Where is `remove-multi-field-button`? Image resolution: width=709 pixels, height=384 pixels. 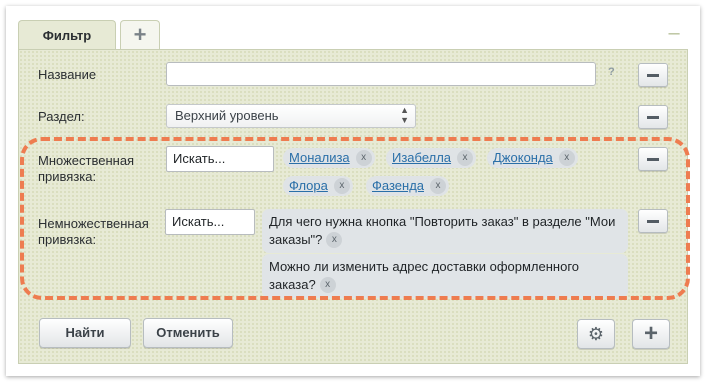 remove-multi-field-button is located at coordinates (653, 159).